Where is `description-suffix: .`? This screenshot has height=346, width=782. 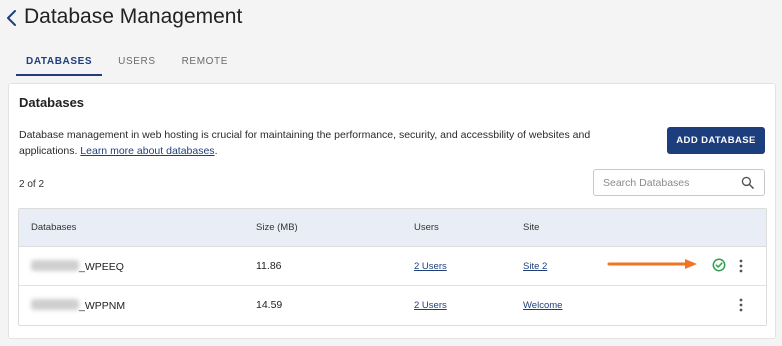
description-suffix: . is located at coordinates (216, 151).